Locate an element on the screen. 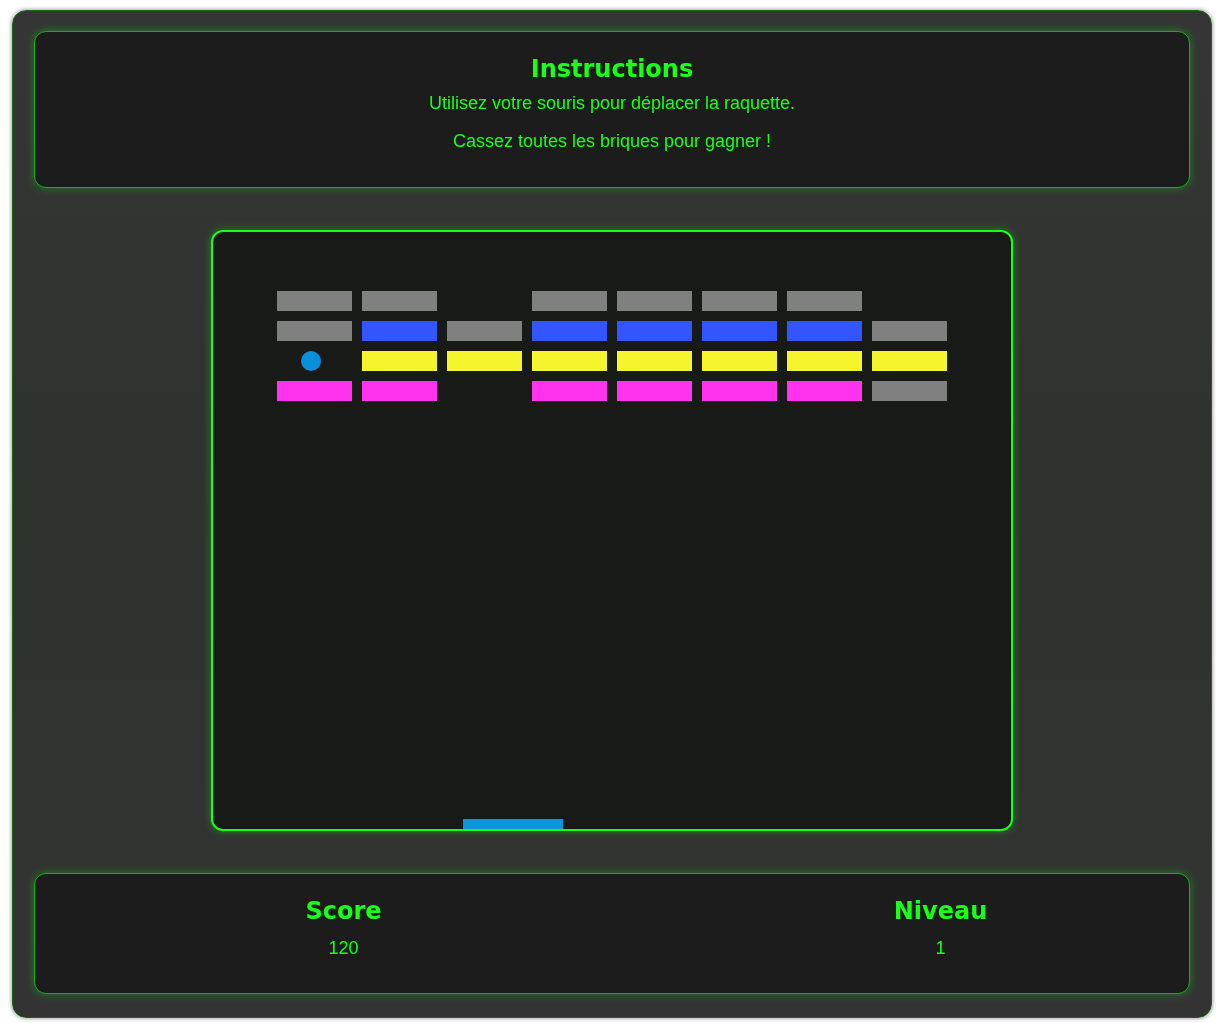 Image resolution: width=1216 pixels, height=1023 pixels. instruction-text: Cassez toutes les briques pour gagner ! is located at coordinates (612, 141).